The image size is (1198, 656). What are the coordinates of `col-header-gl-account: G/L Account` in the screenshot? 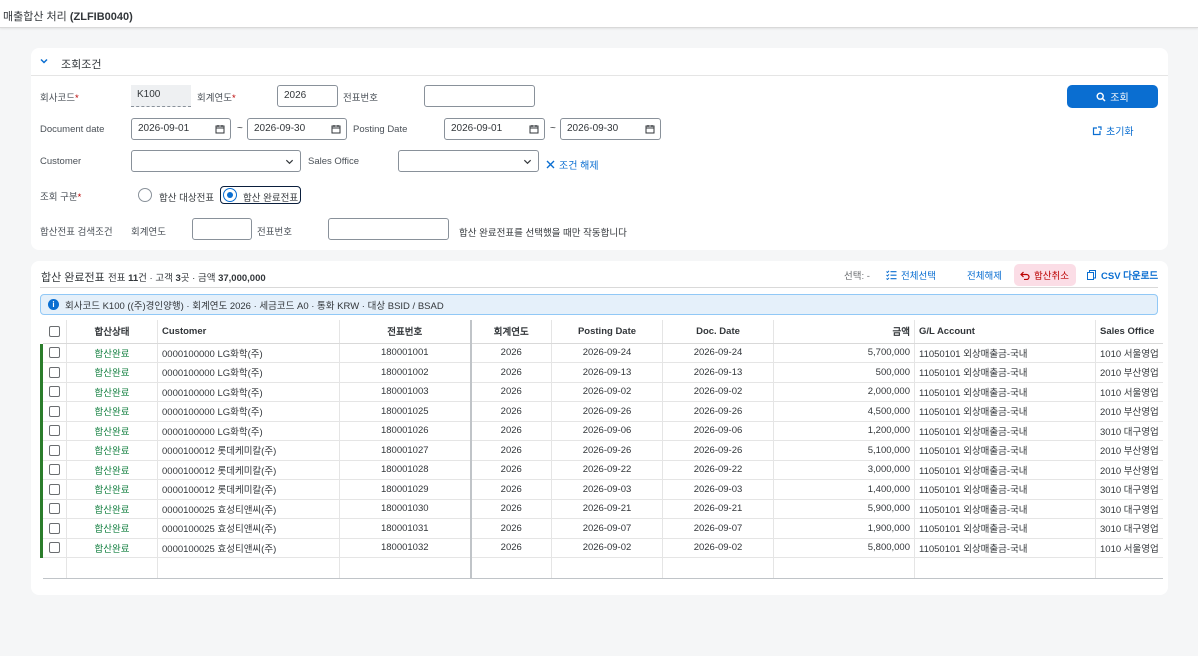 It's located at (1005, 332).